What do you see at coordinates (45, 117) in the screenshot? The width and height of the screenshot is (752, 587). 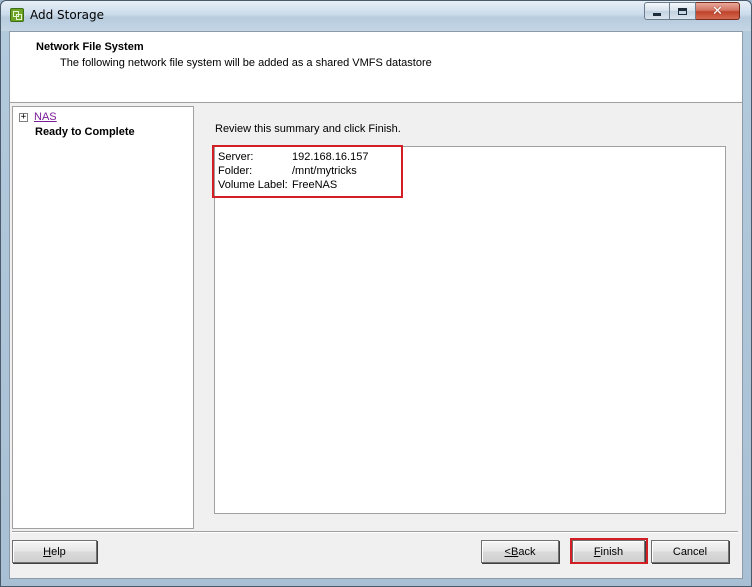 I see `step-nas-link: NAS` at bounding box center [45, 117].